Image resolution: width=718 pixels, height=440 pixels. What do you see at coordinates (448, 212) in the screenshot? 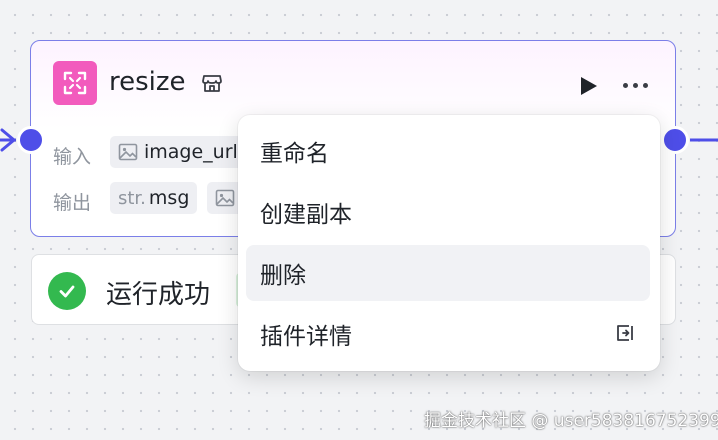
I see `menu-item-duplicate: 创建副本` at bounding box center [448, 212].